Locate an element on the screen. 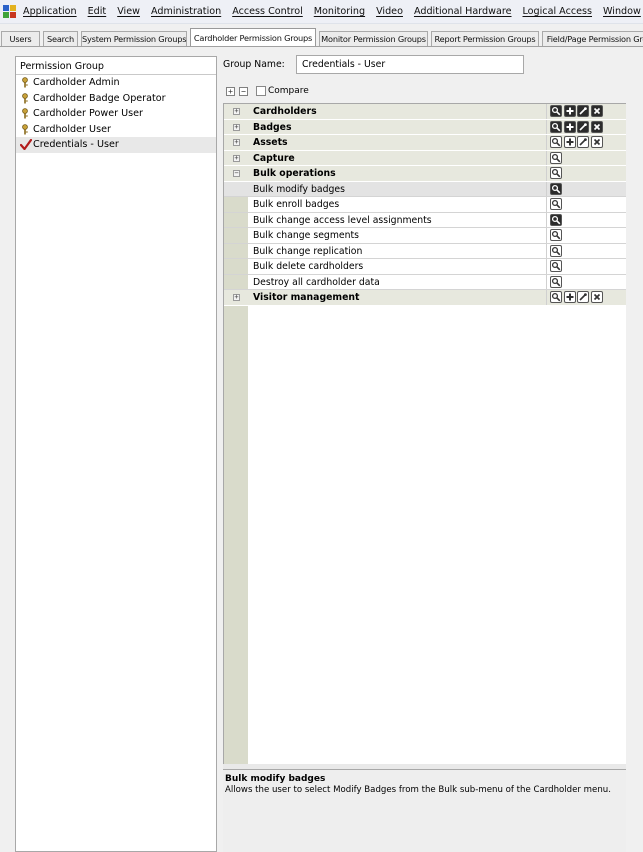  menu-monitoring: Monitoring is located at coordinates (339, 11).